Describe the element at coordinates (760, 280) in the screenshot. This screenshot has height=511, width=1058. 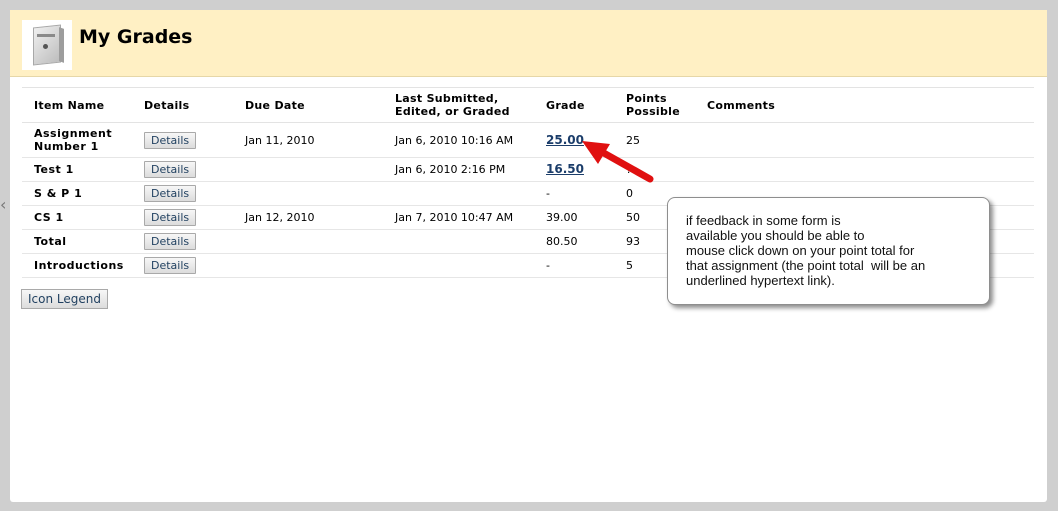
I see `callout-line: underlined hypertext link).` at that location.